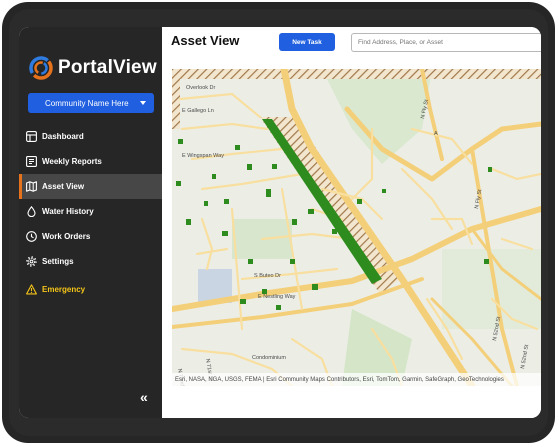 The width and height of the screenshot is (559, 447). Describe the element at coordinates (31, 161) in the screenshot. I see `reports-icon` at that location.